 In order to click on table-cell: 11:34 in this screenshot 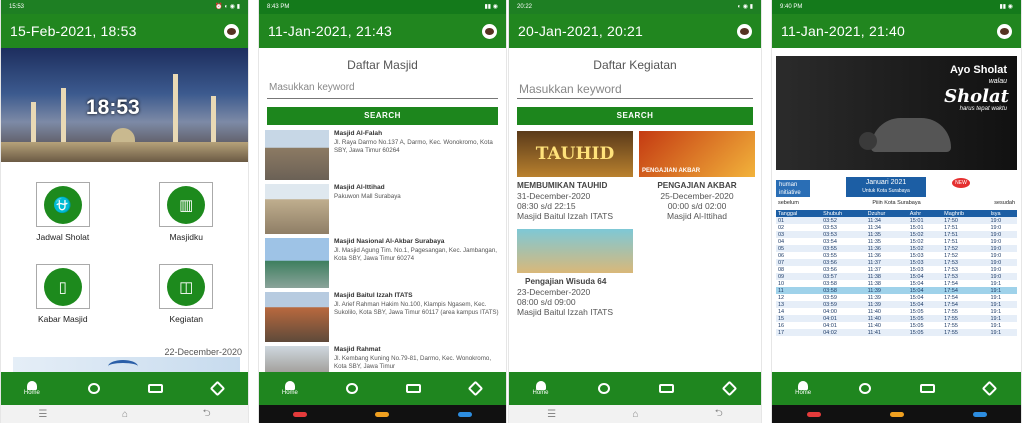, I will do `click(874, 227)`.